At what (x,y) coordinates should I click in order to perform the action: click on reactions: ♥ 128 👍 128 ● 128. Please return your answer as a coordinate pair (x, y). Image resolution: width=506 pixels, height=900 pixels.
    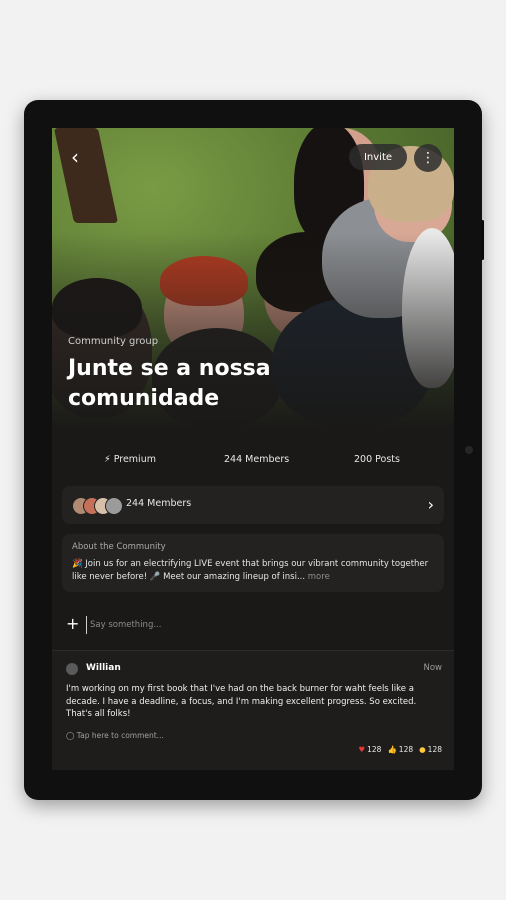
    Looking at the image, I should click on (400, 749).